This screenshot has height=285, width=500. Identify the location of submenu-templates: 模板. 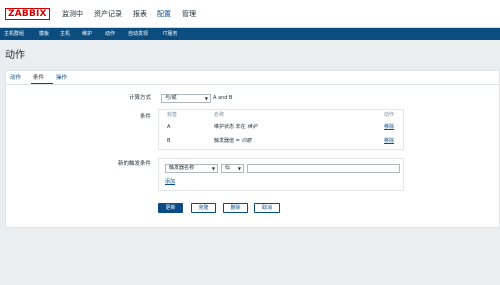
(44, 34).